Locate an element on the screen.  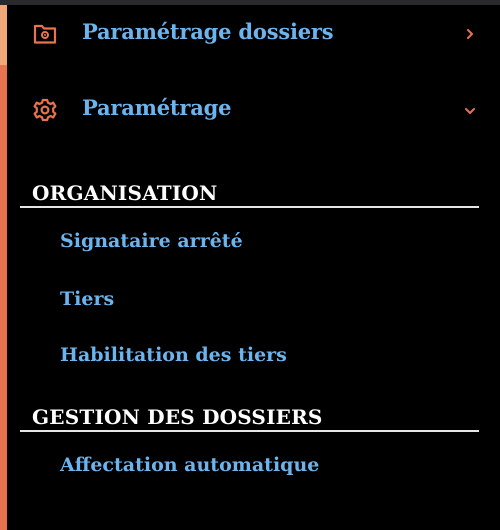
menu-item-parametrage: Paramétrage is located at coordinates (250, 111).